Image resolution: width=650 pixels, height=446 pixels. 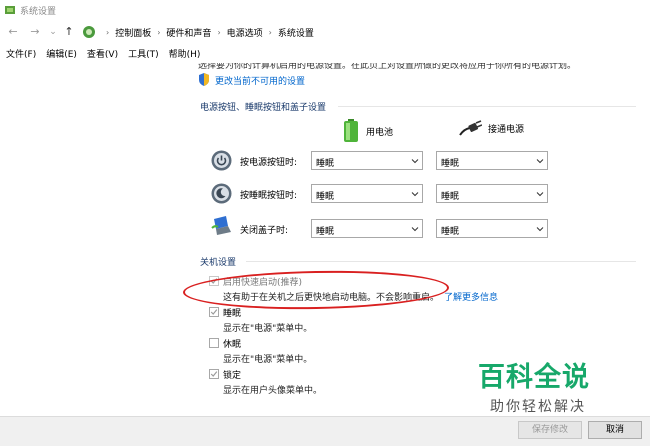 I want to click on power-section-title: 电源按钮、睡眠按钮和盖子设置, so click(x=263, y=108).